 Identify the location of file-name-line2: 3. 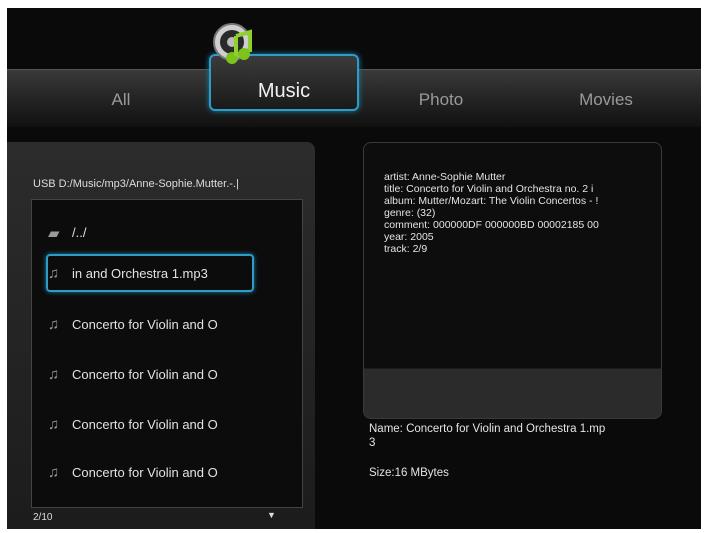
(372, 443).